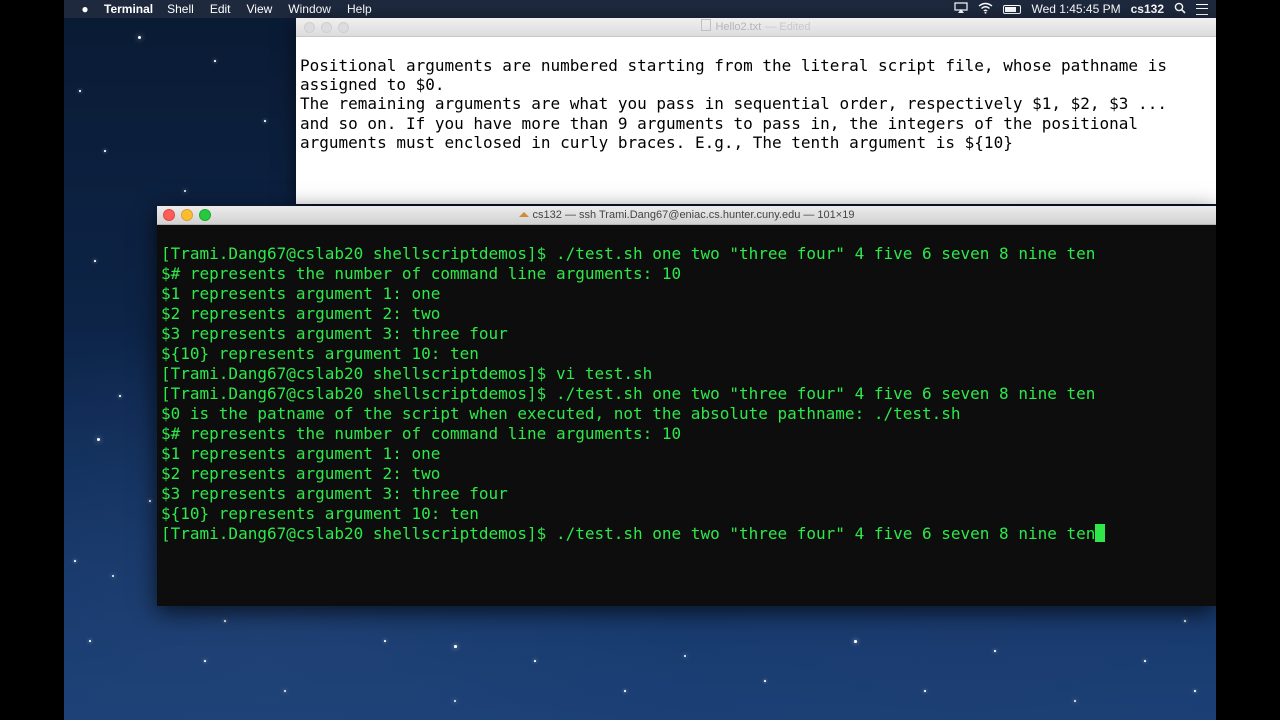 The image size is (1280, 720). Describe the element at coordinates (1075, 9) in the screenshot. I see `menubar-clock: Wed 1:45:45 PM` at that location.